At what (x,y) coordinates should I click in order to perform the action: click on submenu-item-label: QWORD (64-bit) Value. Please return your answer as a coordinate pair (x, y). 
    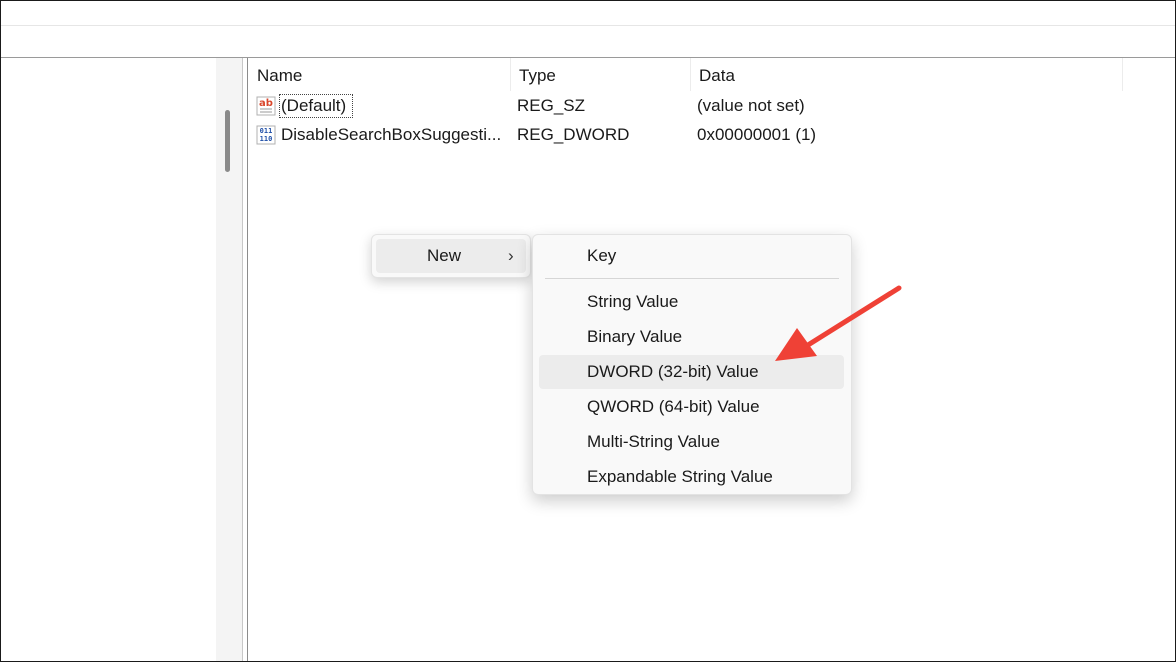
    Looking at the image, I should click on (673, 406).